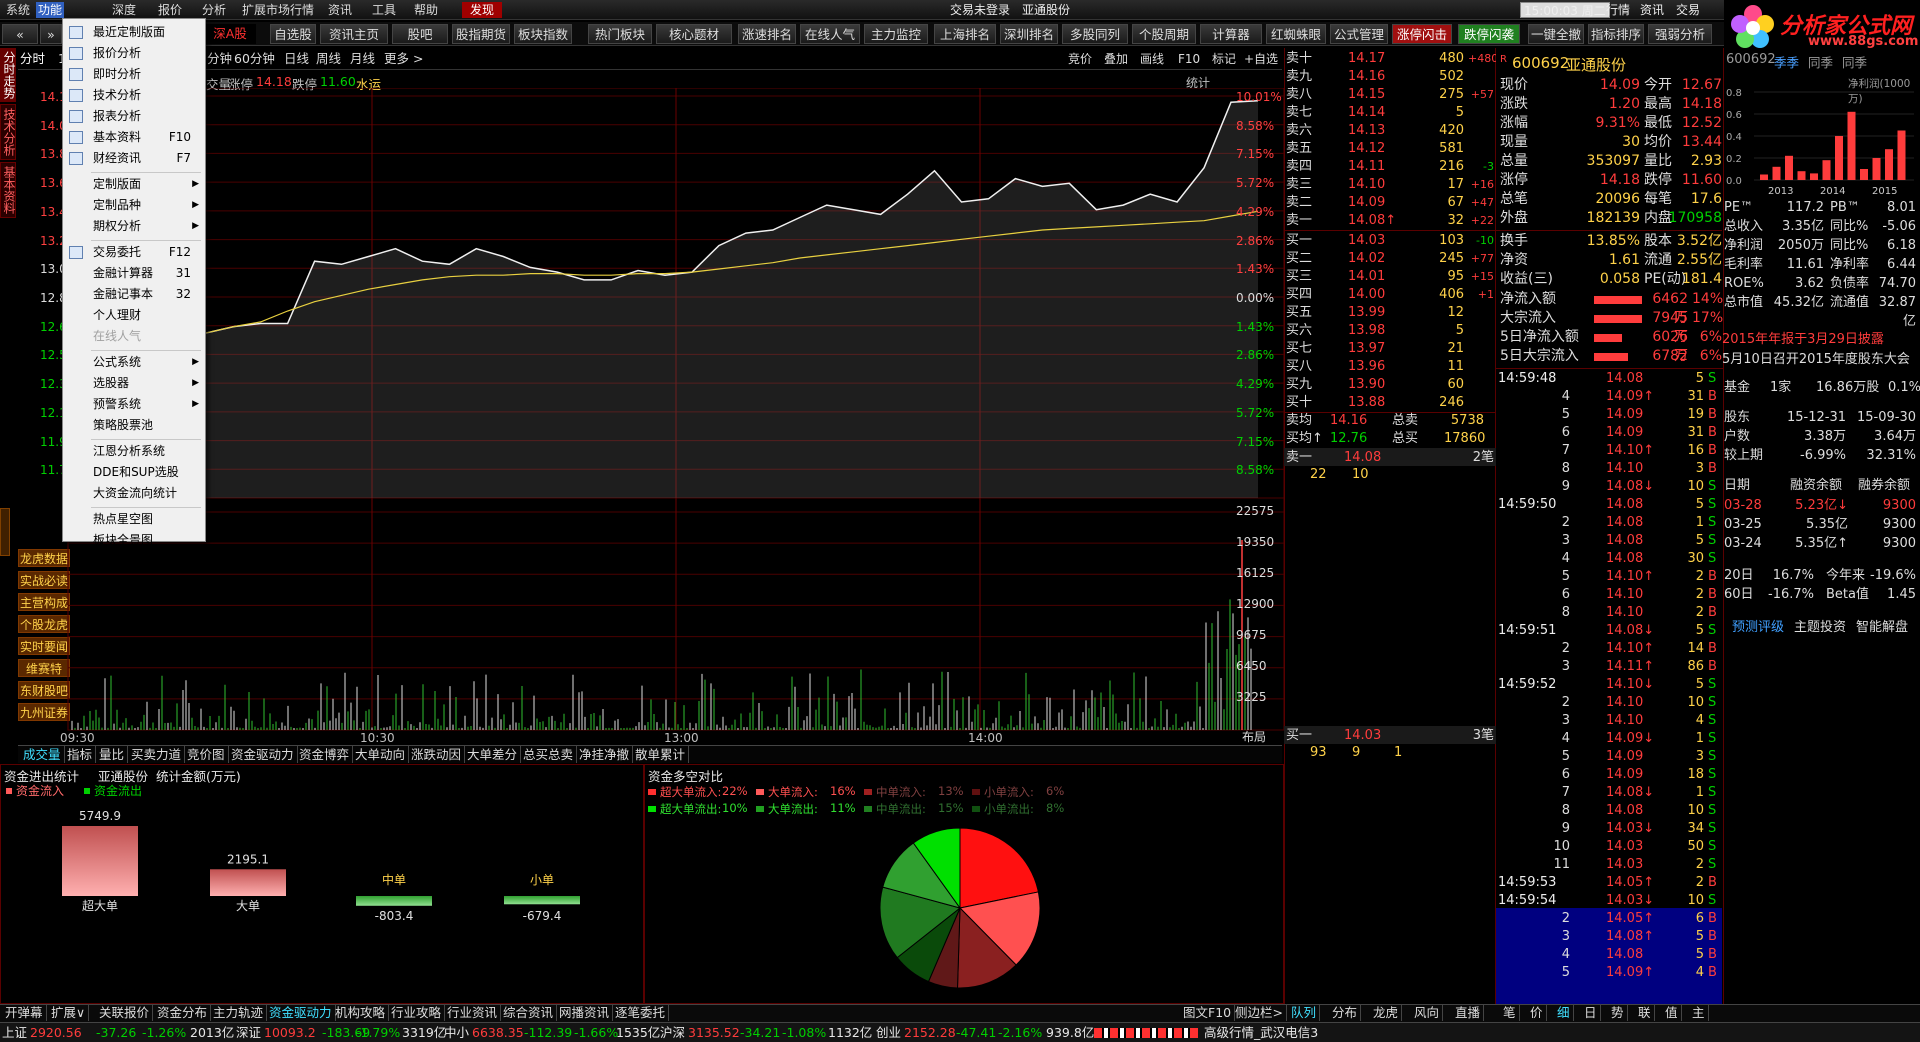  What do you see at coordinates (214, 10) in the screenshot?
I see `menu-analysis: 分析` at bounding box center [214, 10].